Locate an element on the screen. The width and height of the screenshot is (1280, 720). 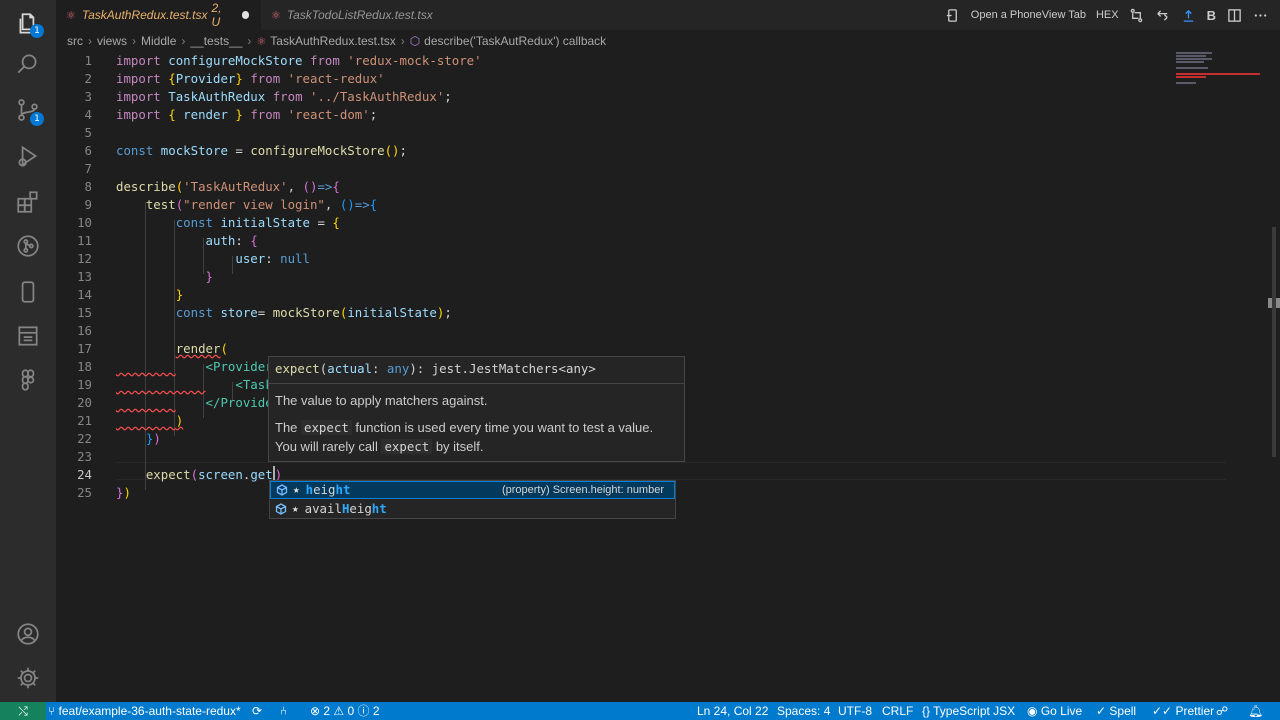
go-live-button: ◉ Go Live is located at coordinates (1054, 711).